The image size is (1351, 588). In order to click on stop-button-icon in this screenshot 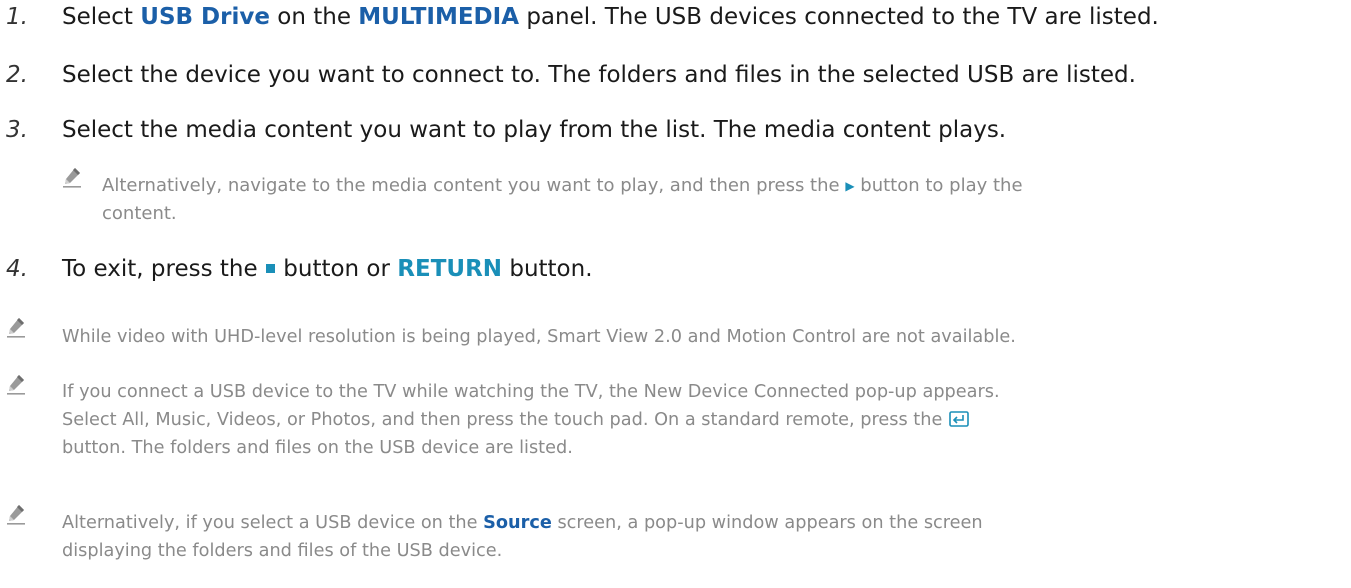, I will do `click(270, 268)`.